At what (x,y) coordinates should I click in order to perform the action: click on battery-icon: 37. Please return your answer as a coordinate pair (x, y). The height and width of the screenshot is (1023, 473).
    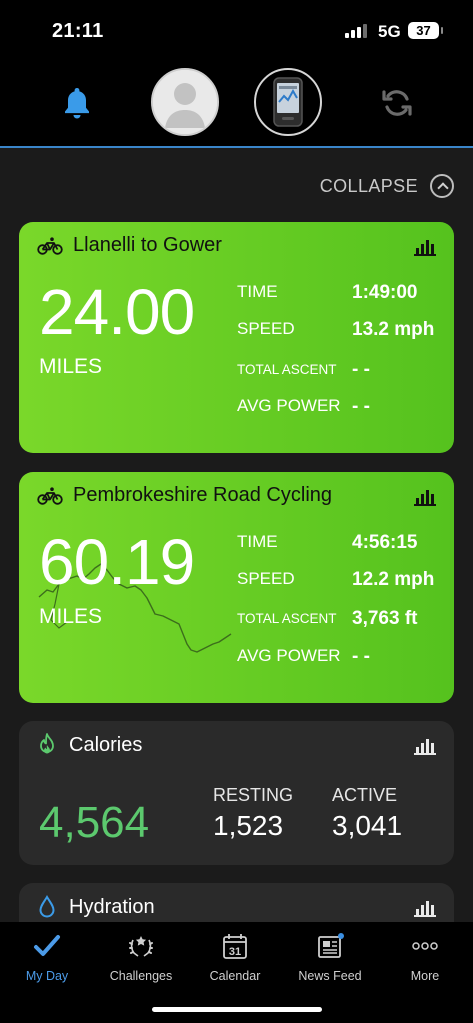
    Looking at the image, I should click on (425, 30).